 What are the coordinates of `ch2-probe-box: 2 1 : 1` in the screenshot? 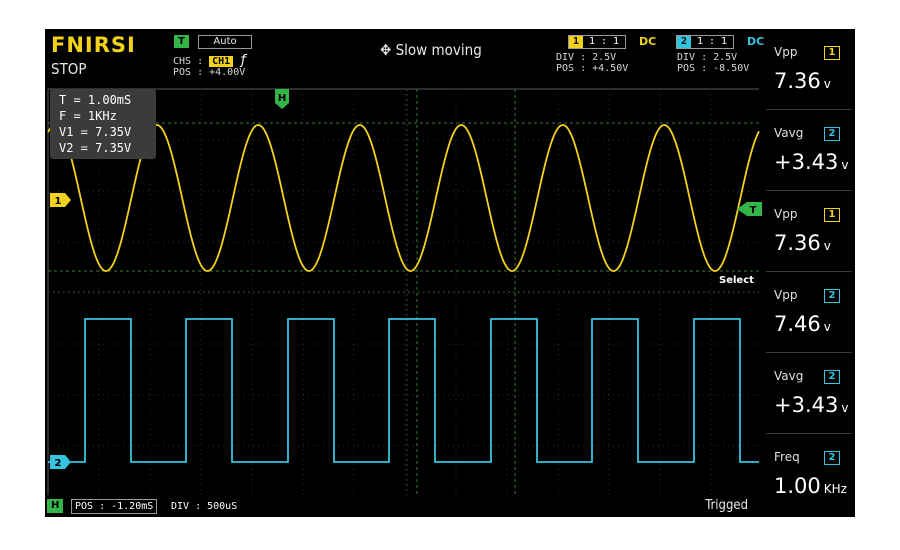 It's located at (705, 42).